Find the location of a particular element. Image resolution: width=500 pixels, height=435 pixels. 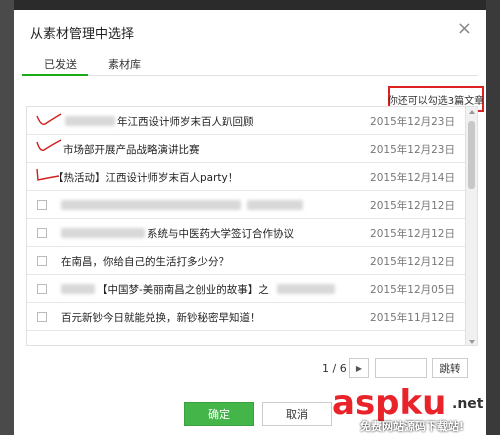

list-item: 年江西设计师岁末百人趴回顾 2015年12月23日 is located at coordinates (247, 121).